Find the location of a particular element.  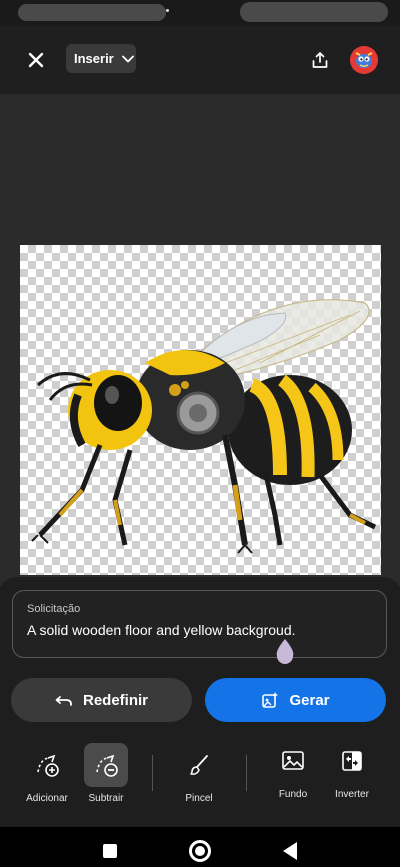

generate-icon is located at coordinates (270, 700).